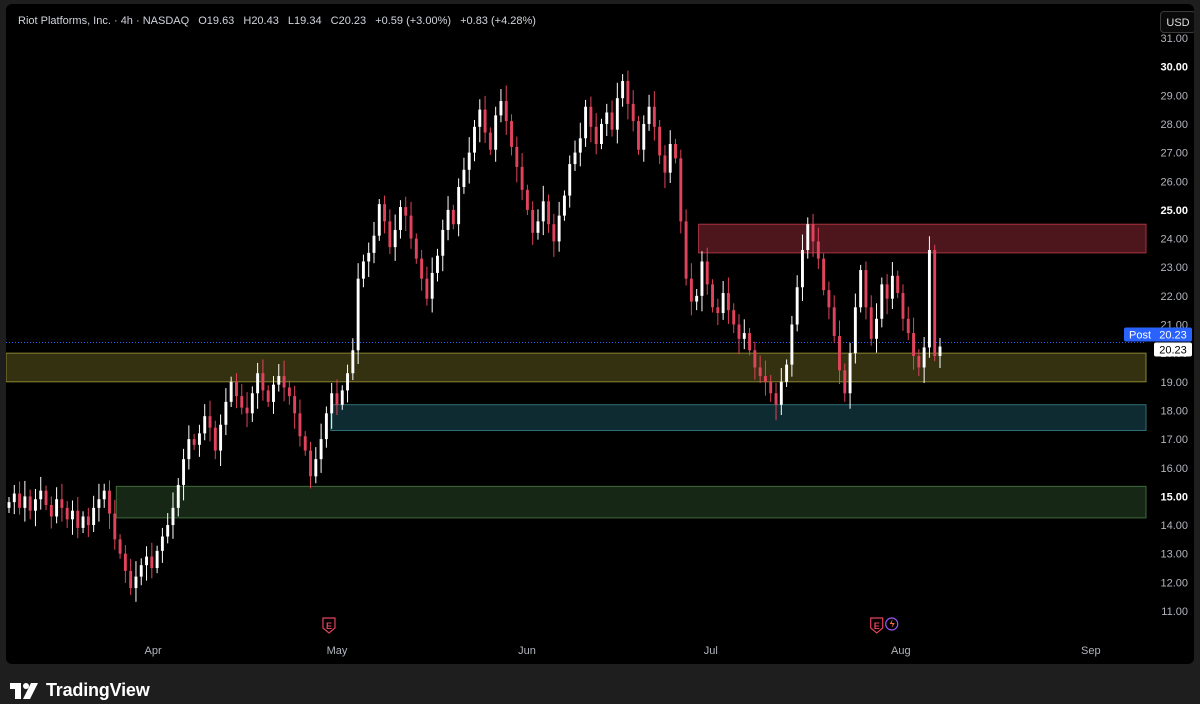 This screenshot has width=1200, height=704. What do you see at coordinates (80, 690) in the screenshot?
I see `tradingview-logo: TradingView` at bounding box center [80, 690].